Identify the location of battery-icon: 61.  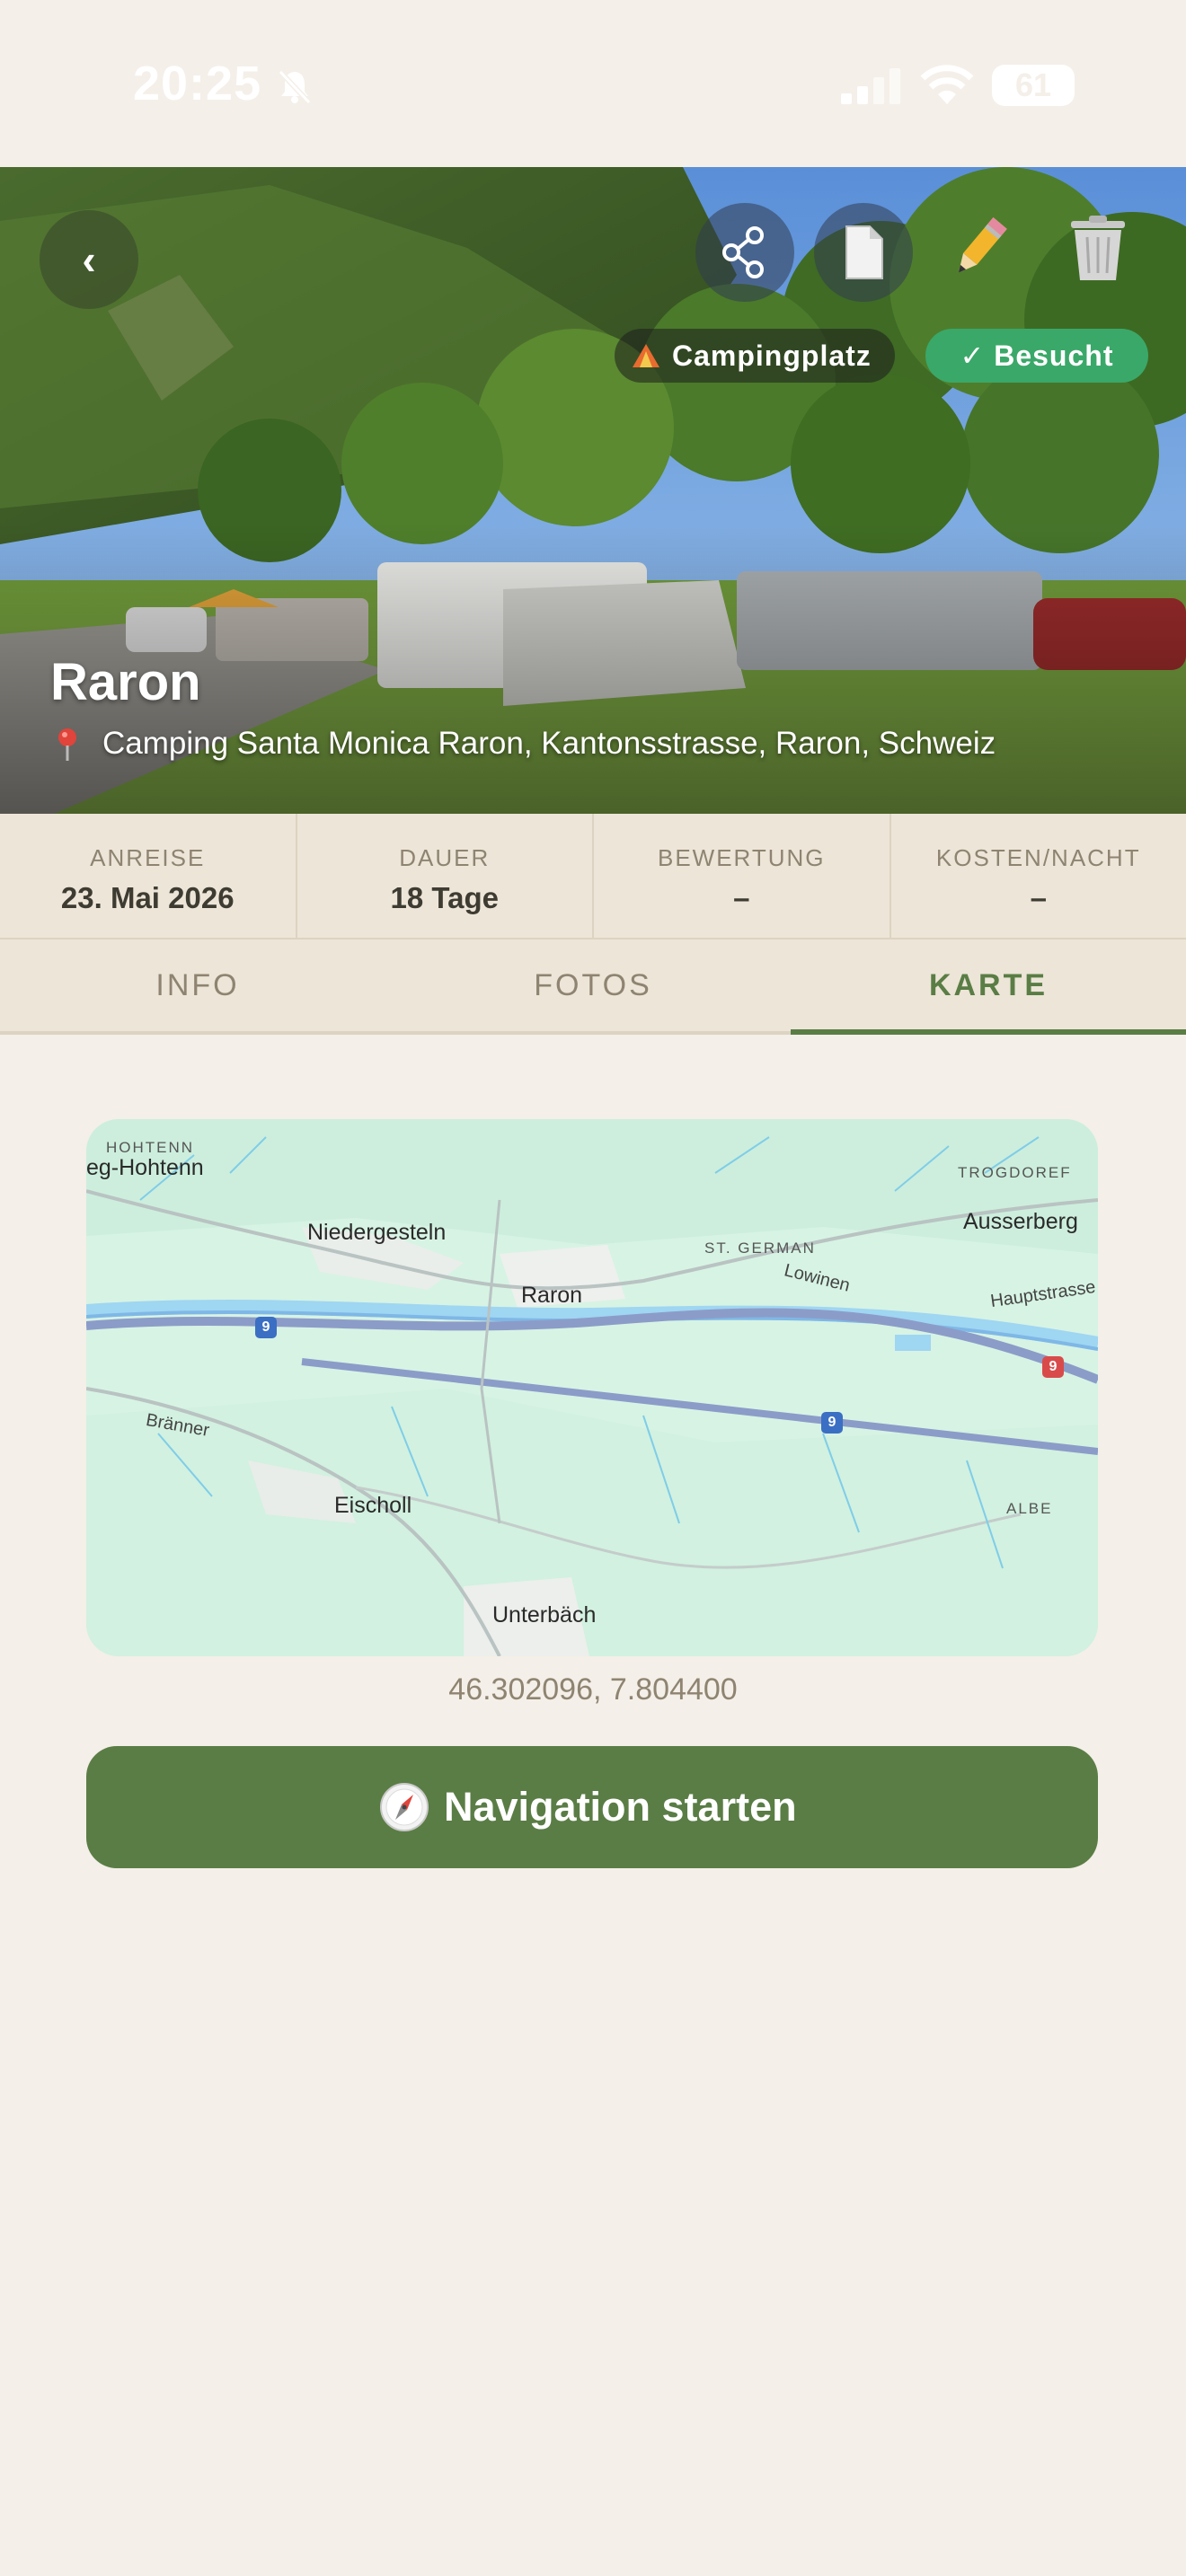
(1033, 85).